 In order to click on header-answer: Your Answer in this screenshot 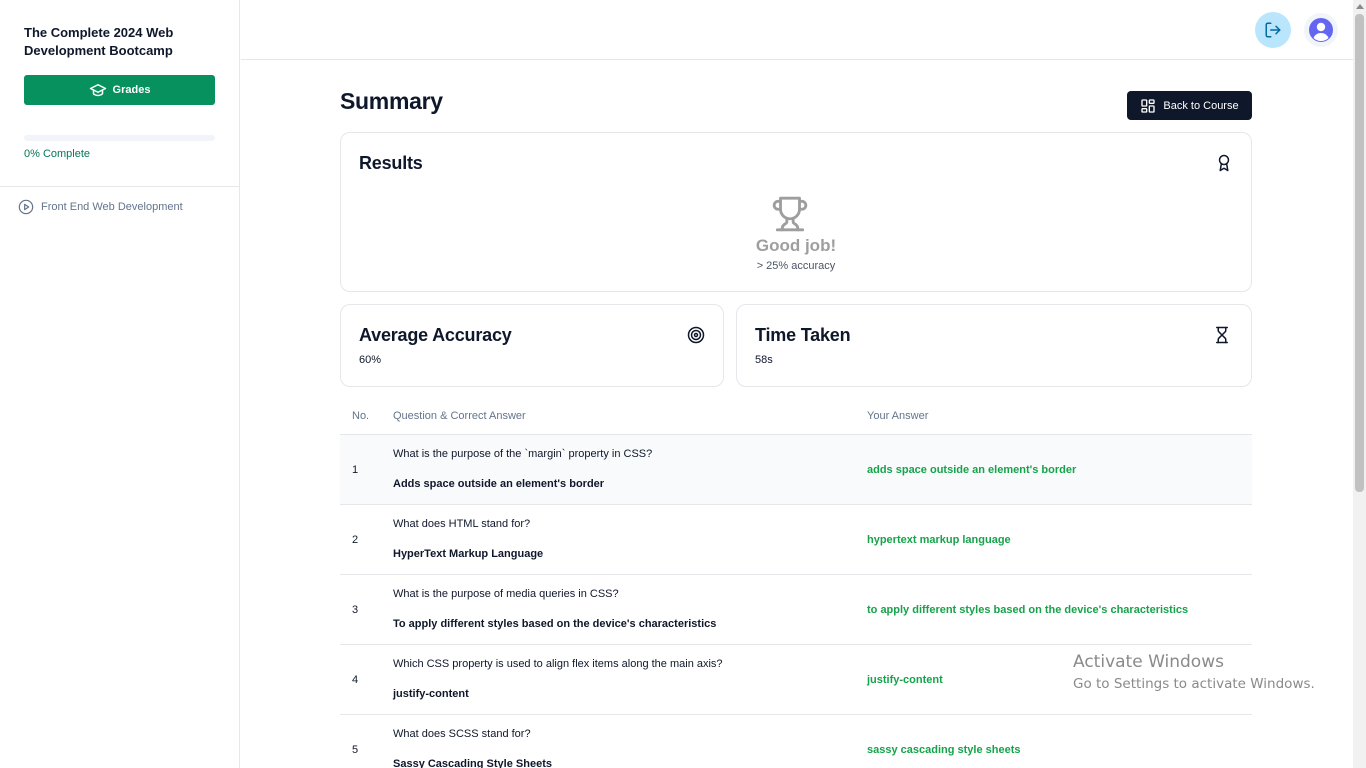, I will do `click(898, 416)`.